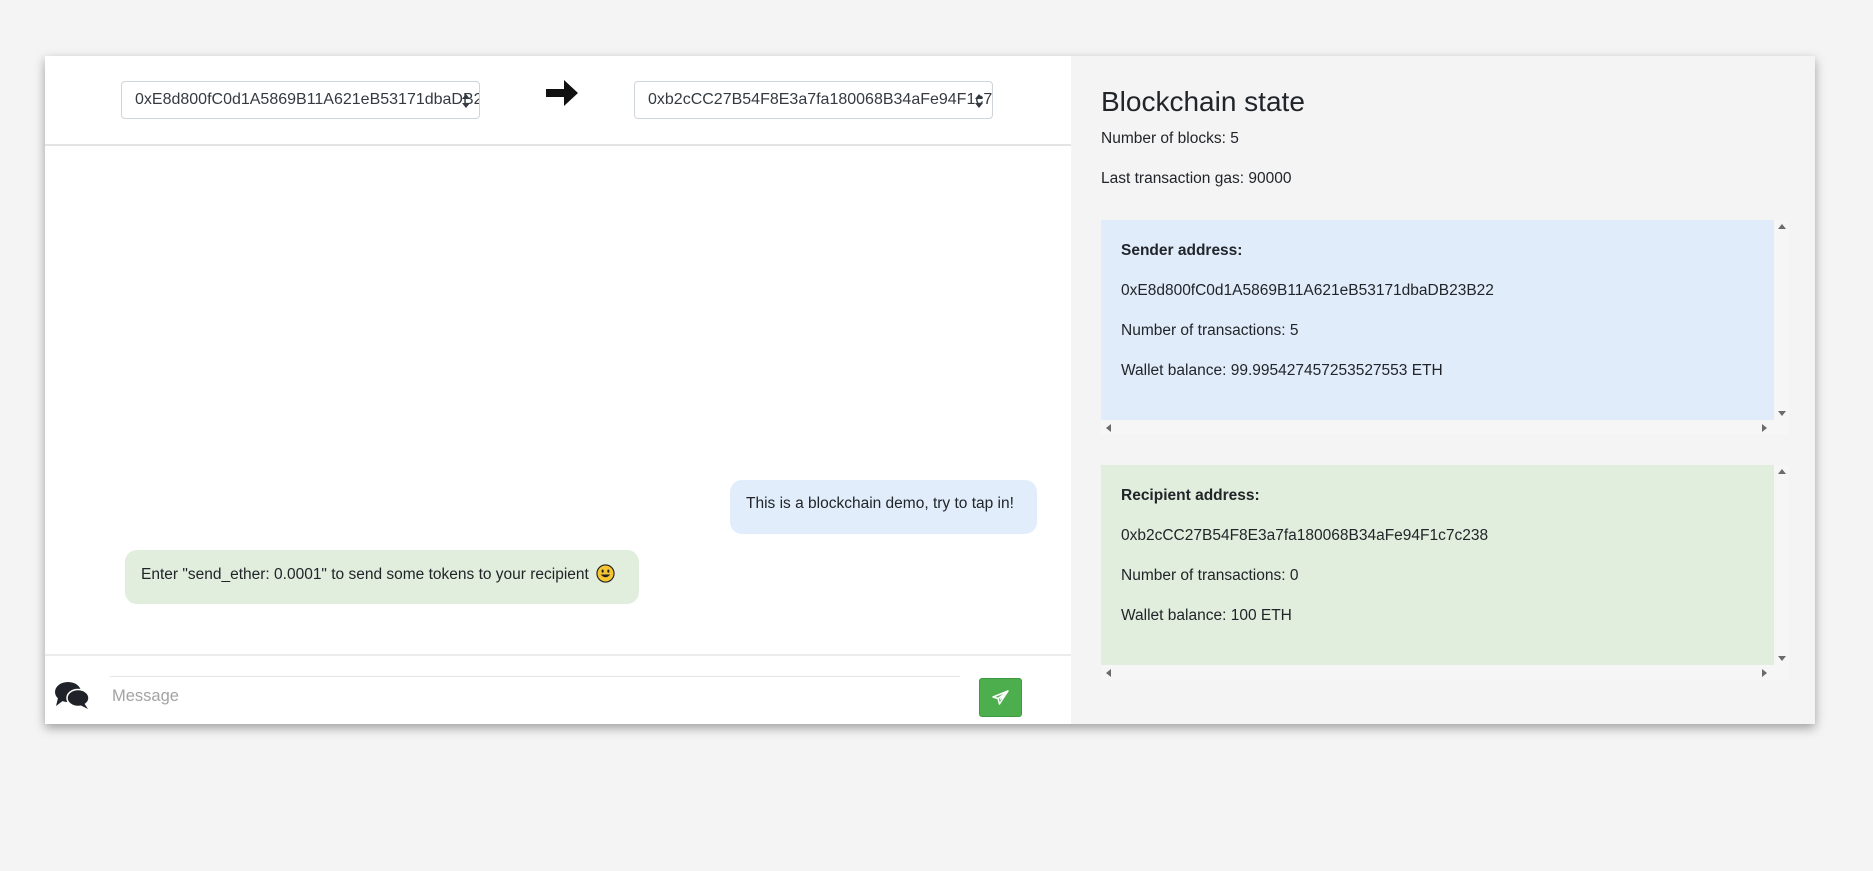 The width and height of the screenshot is (1873, 871). I want to click on sender-transactions: Number of transactions: 5, so click(1210, 330).